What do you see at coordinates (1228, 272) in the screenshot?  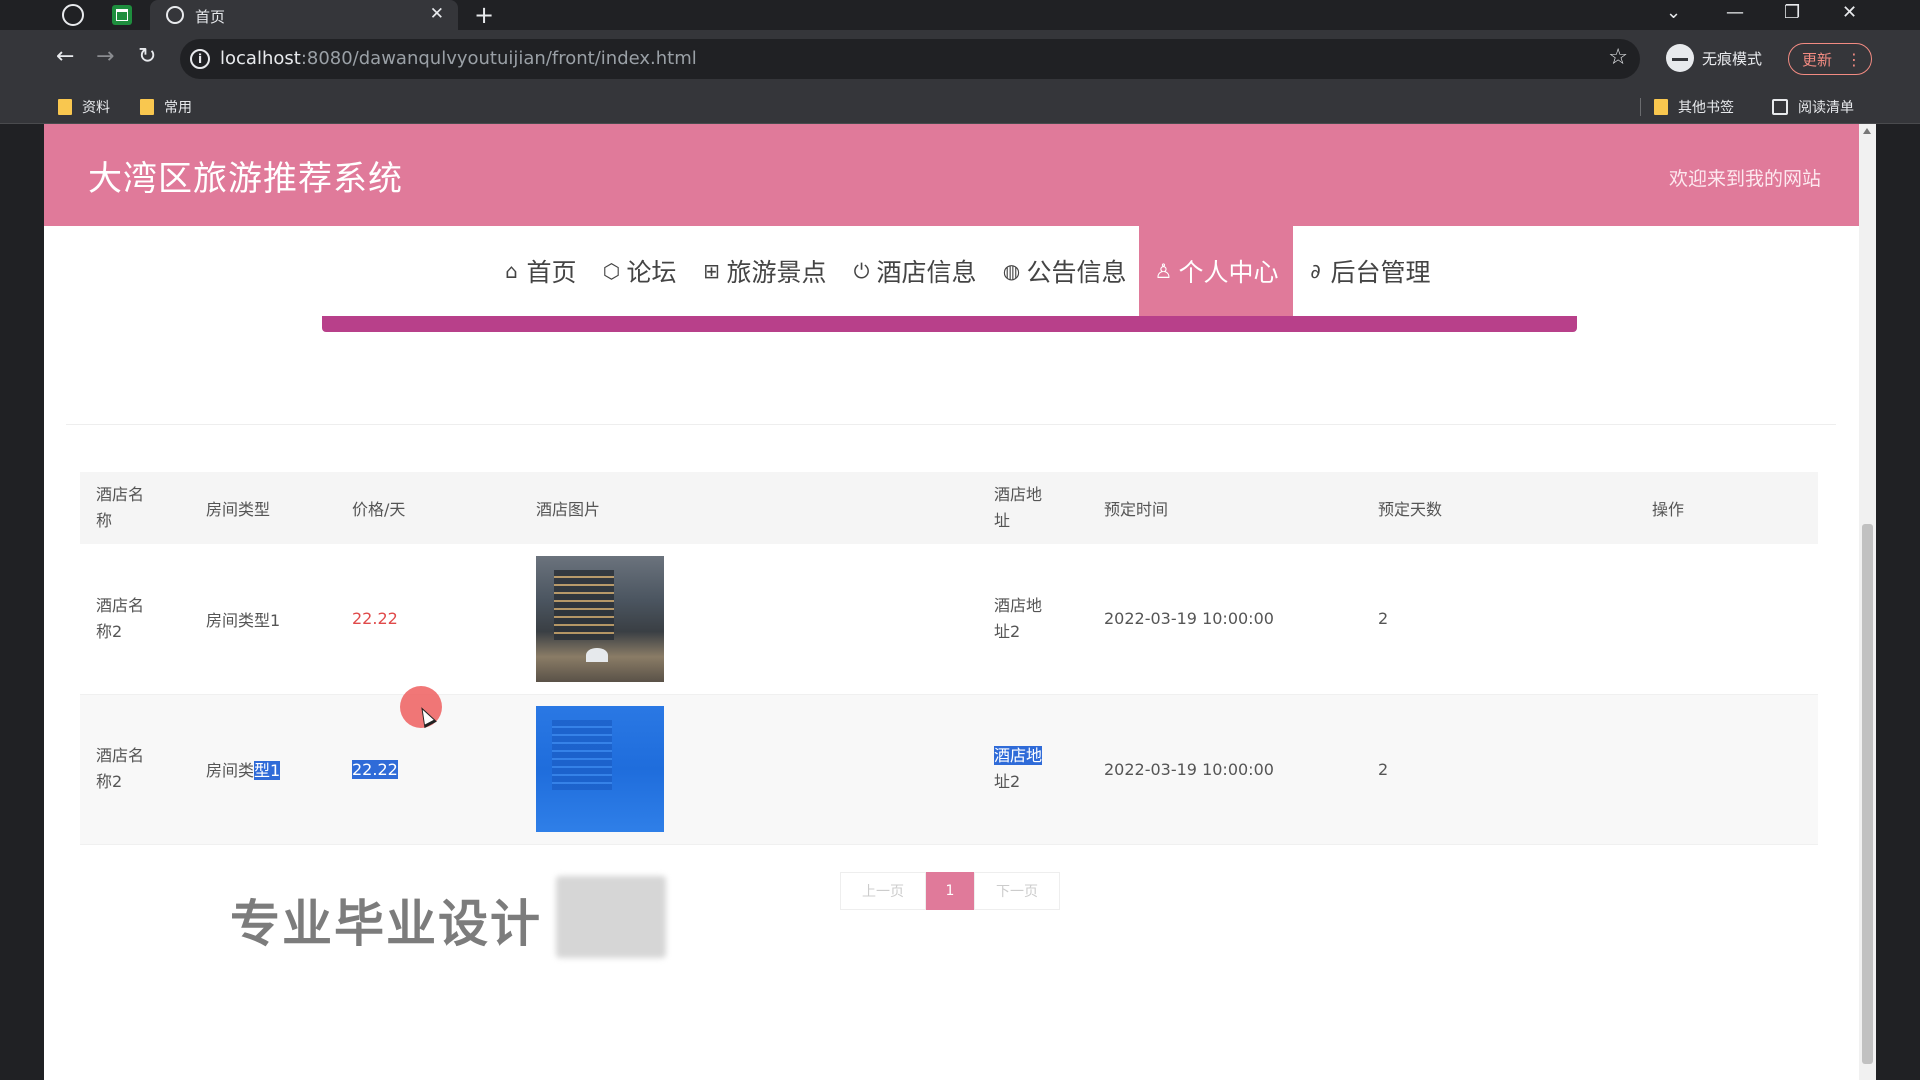 I see `nav-label: 个人中心` at bounding box center [1228, 272].